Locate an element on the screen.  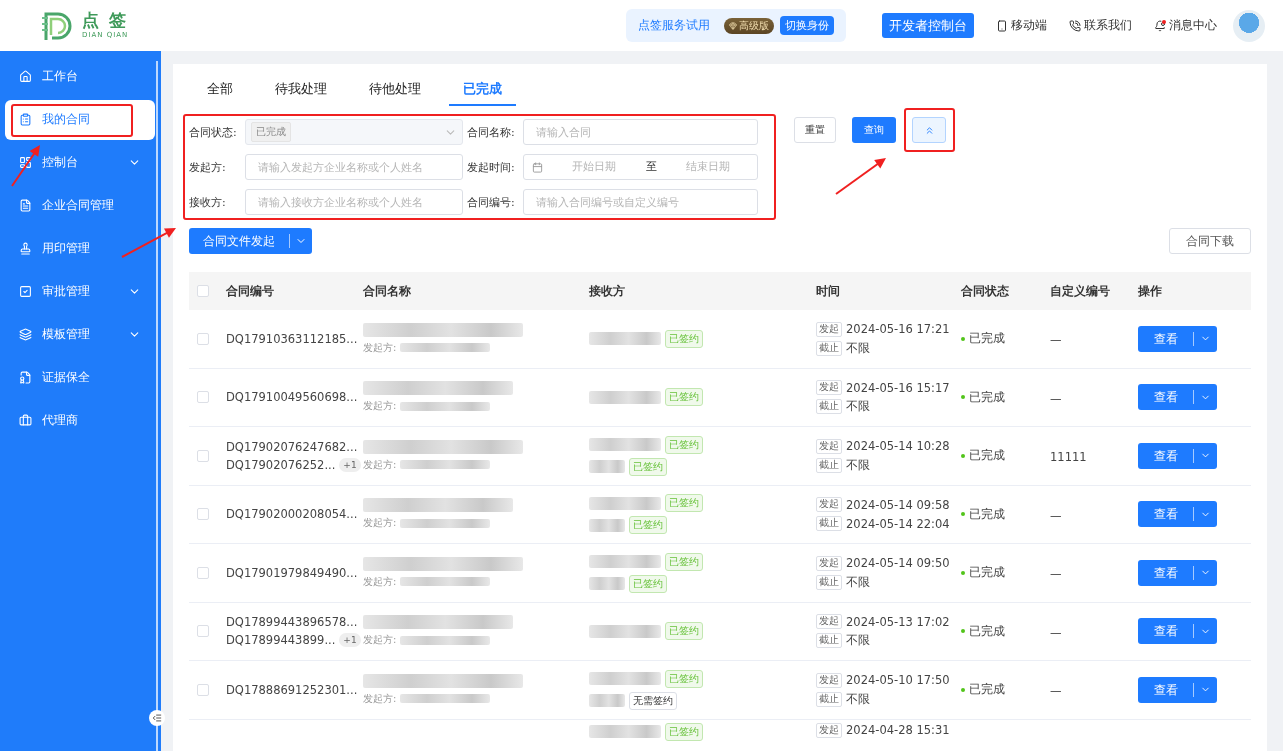
field-label: 发起时间: is located at coordinates (491, 167).